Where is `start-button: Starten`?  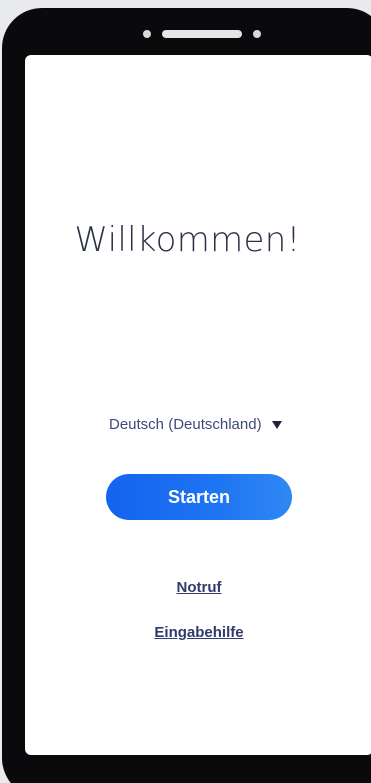 start-button: Starten is located at coordinates (199, 497).